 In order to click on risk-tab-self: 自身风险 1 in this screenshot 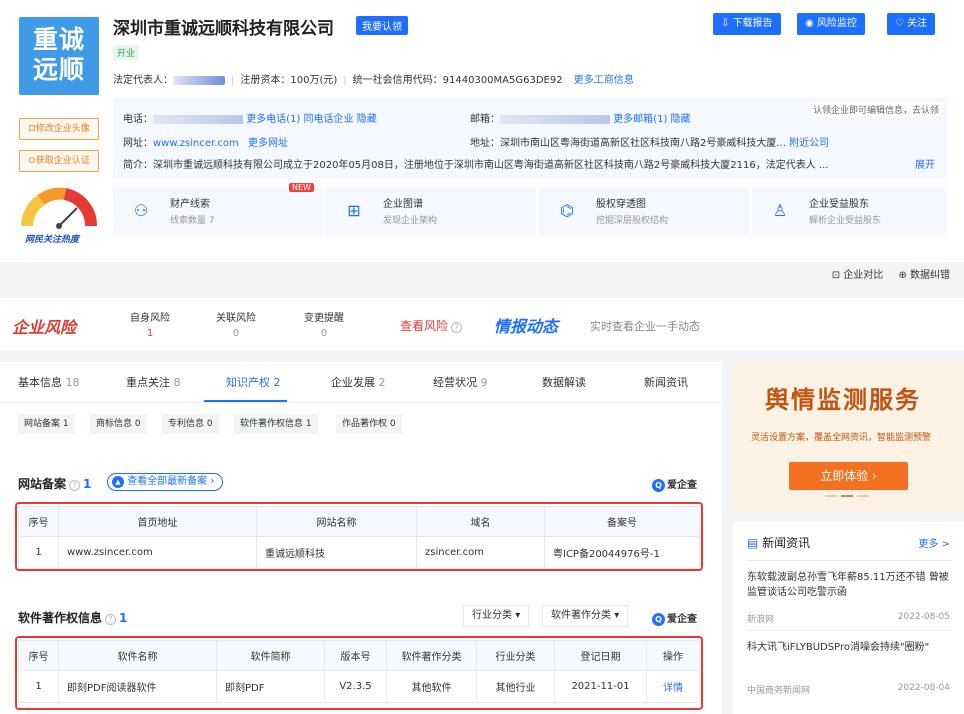, I will do `click(150, 324)`.